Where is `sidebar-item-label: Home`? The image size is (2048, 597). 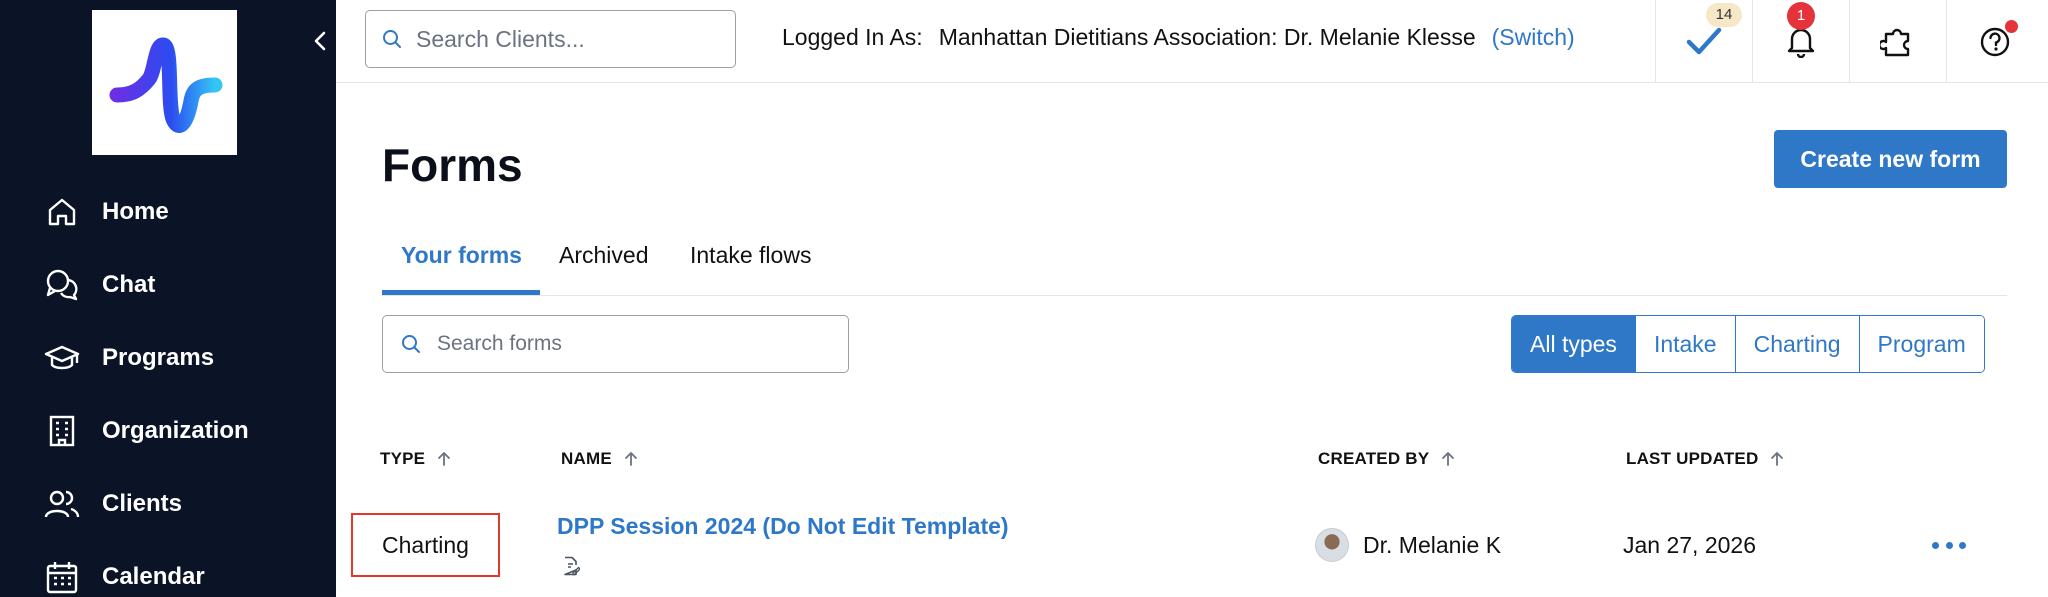
sidebar-item-label: Home is located at coordinates (135, 211).